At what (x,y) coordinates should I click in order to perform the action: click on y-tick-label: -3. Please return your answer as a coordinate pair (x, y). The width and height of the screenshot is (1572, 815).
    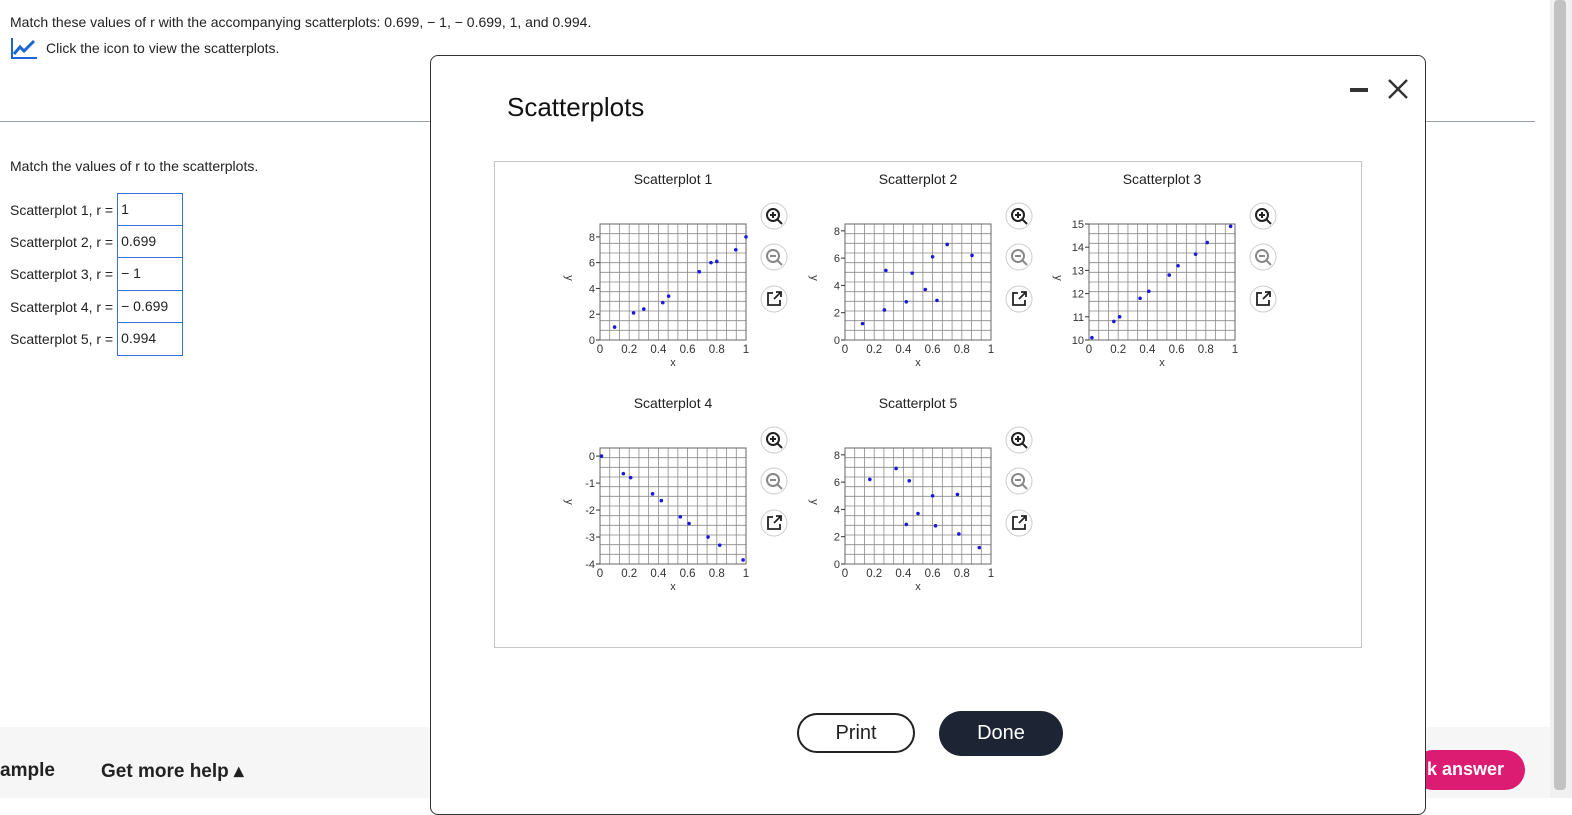
    Looking at the image, I should click on (590, 538).